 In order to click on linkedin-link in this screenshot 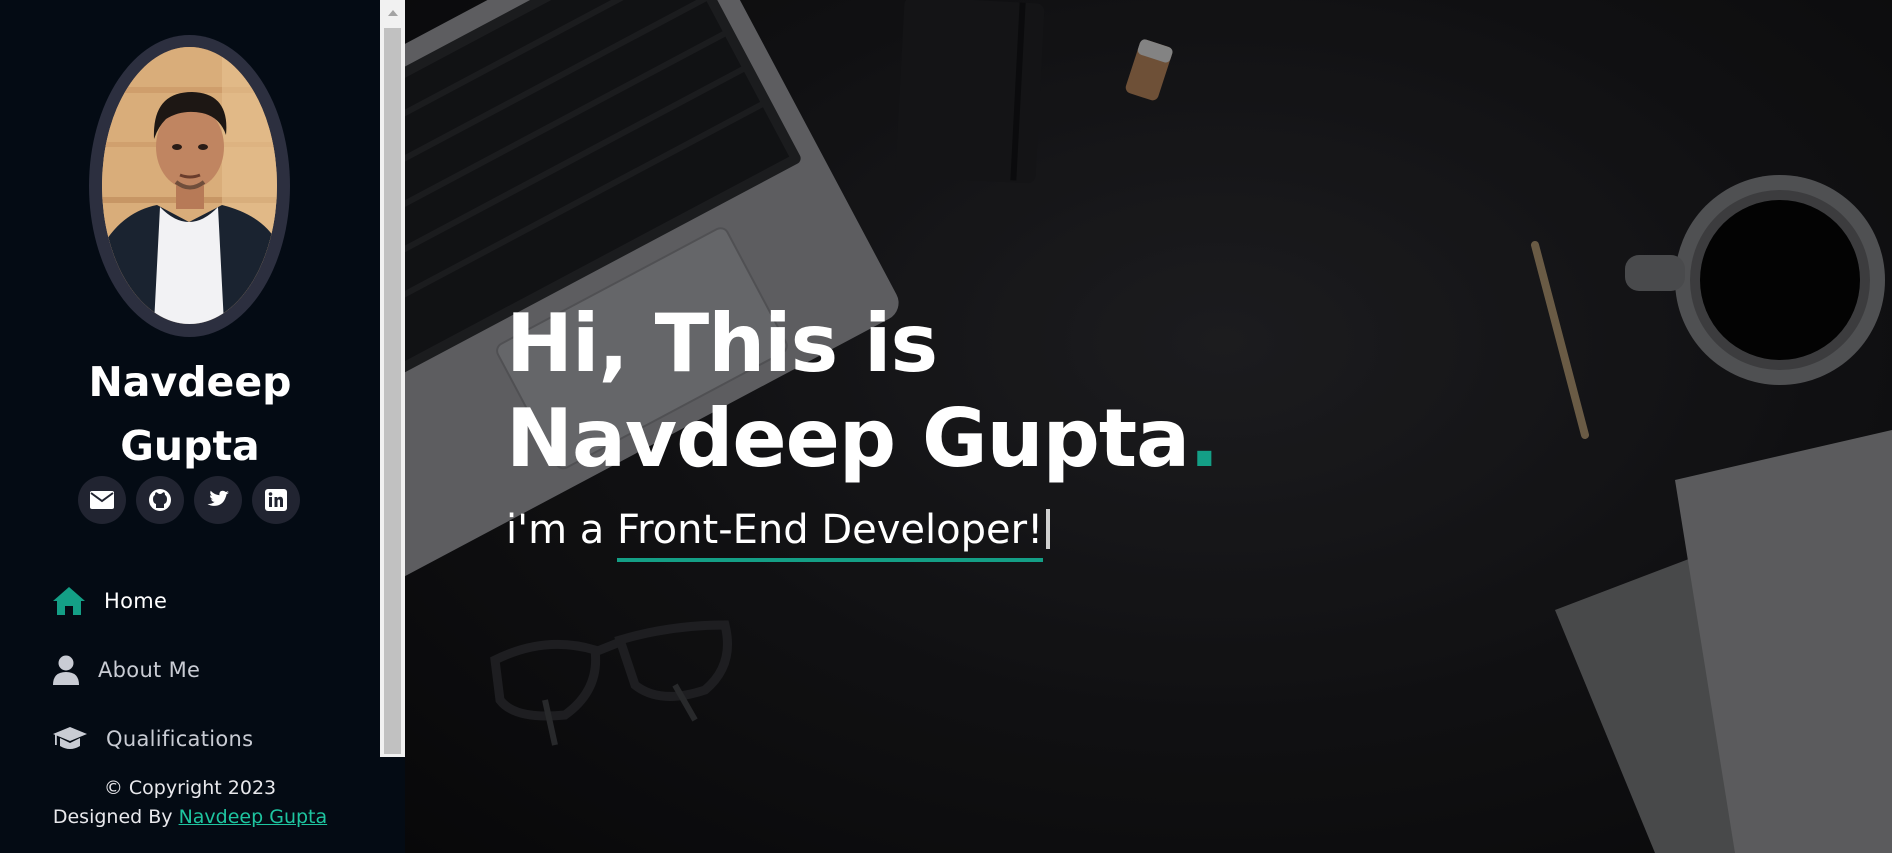, I will do `click(276, 500)`.